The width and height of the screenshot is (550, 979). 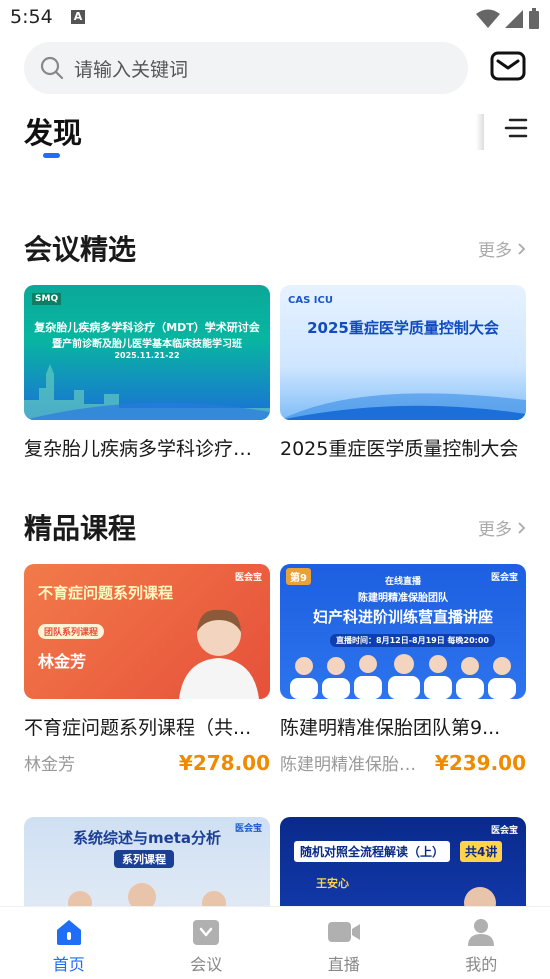 I want to click on thumb-heading: 系统综述与meta分析, so click(x=147, y=838).